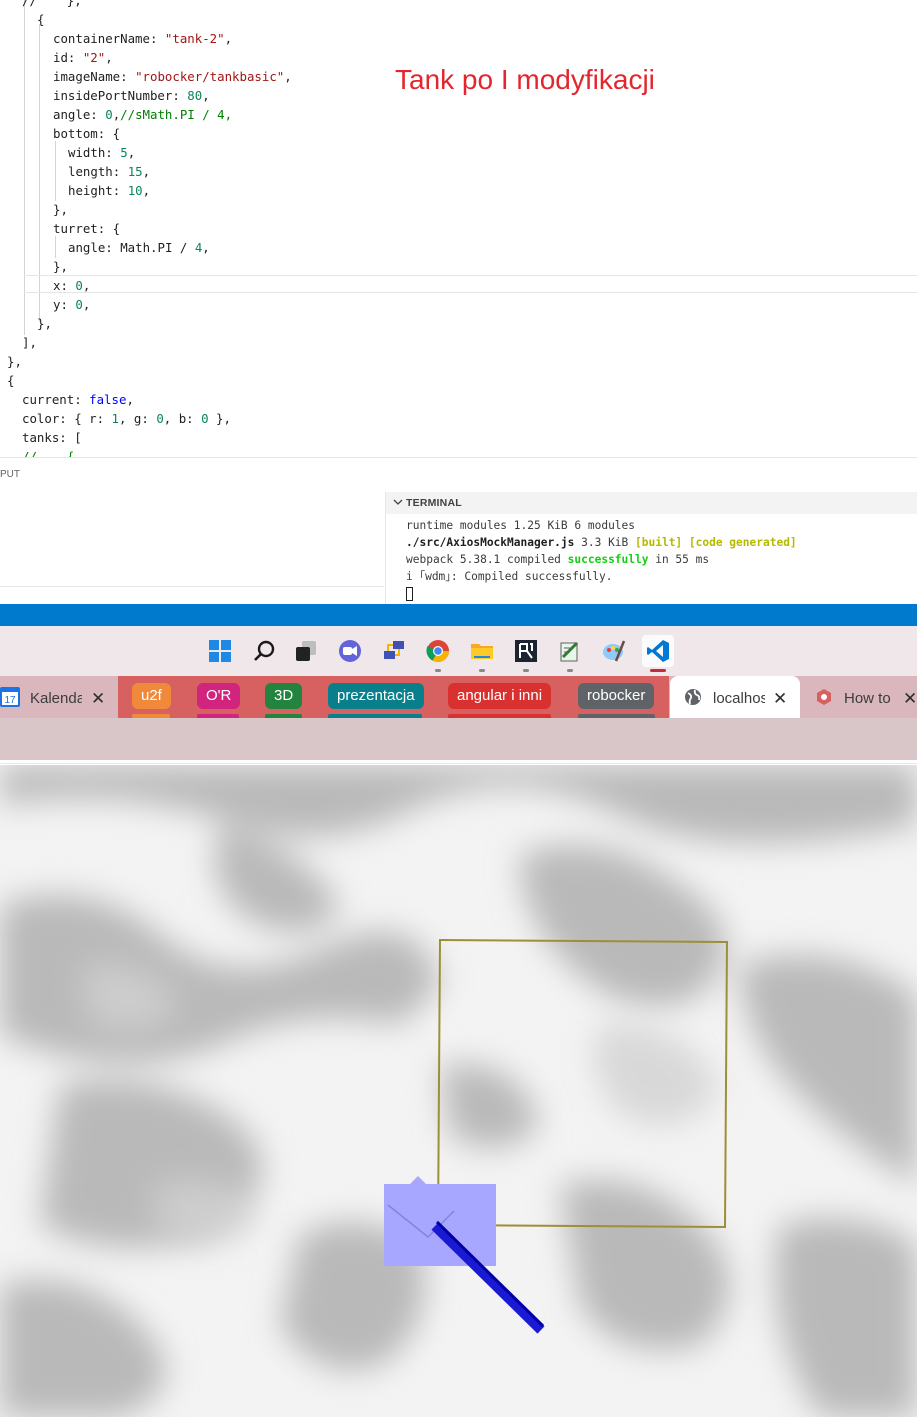 This screenshot has height=1417, width=917. What do you see at coordinates (614, 651) in the screenshot?
I see `paint-icon` at bounding box center [614, 651].